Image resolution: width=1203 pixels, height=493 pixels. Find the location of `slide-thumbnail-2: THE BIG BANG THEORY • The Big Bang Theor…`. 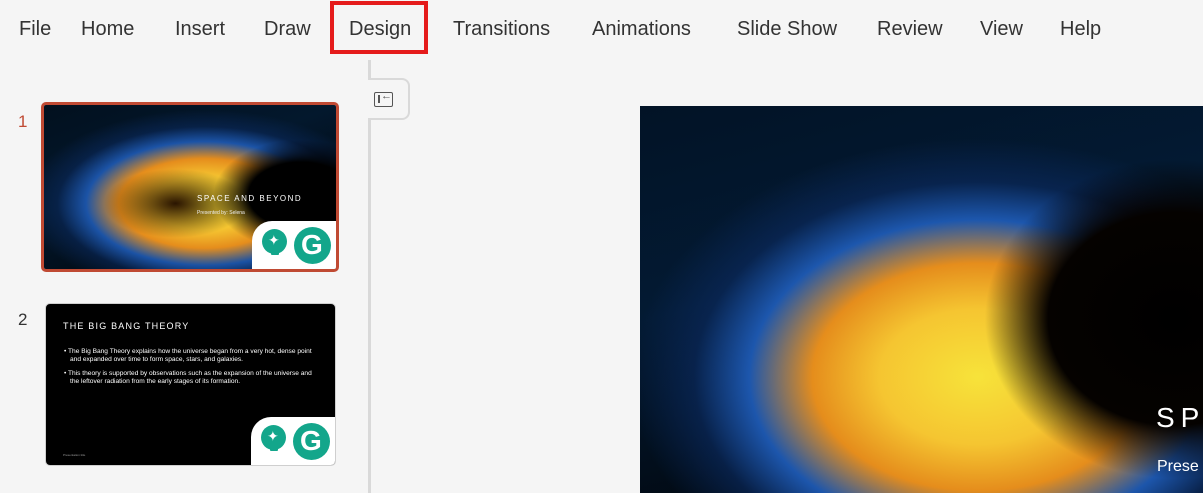

slide-thumbnail-2: THE BIG BANG THEORY • The Big Bang Theor… is located at coordinates (190, 384).